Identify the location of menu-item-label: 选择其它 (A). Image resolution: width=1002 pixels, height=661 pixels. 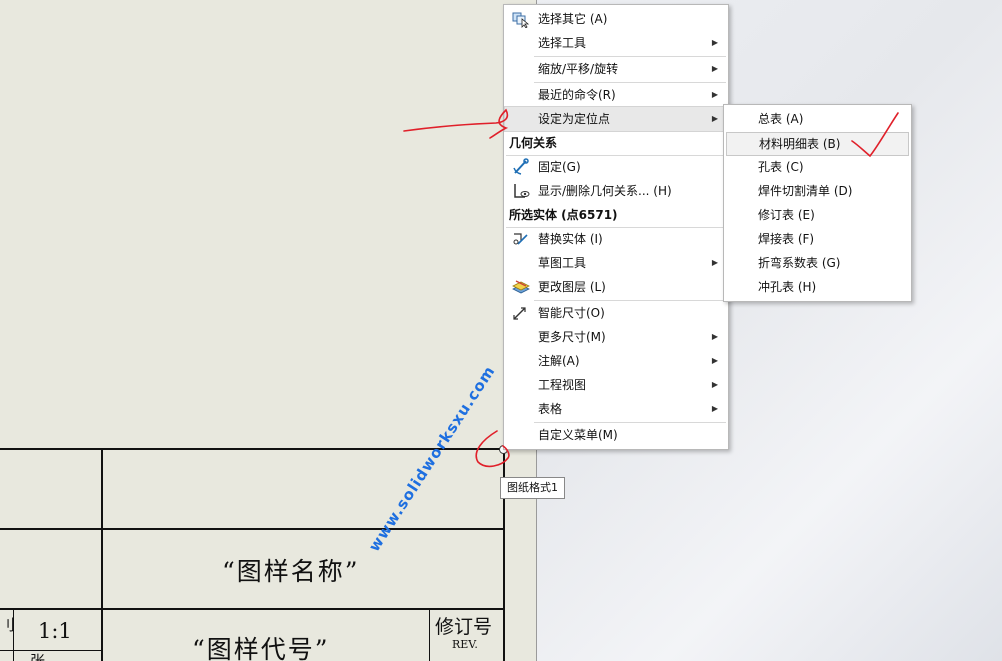
(573, 19).